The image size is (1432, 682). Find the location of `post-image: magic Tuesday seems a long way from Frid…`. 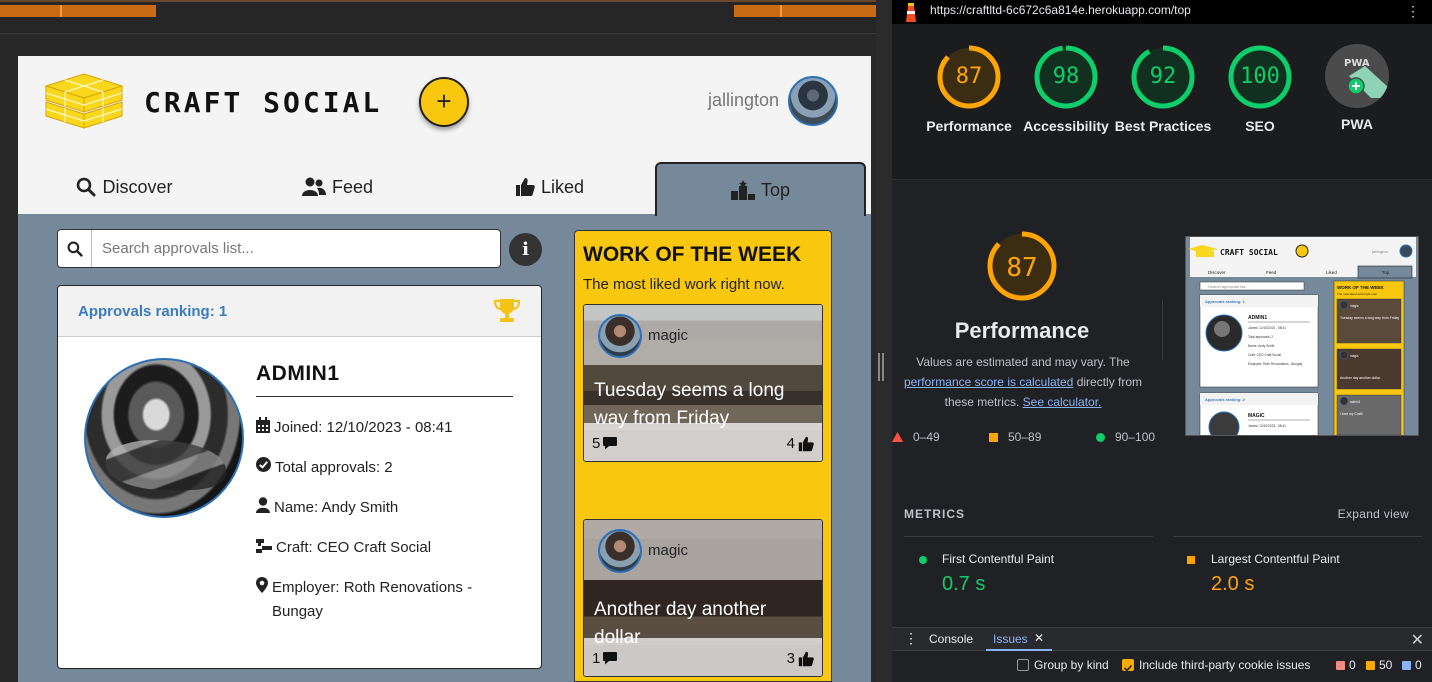

post-image: magic Tuesday seems a long way from Frid… is located at coordinates (703, 383).